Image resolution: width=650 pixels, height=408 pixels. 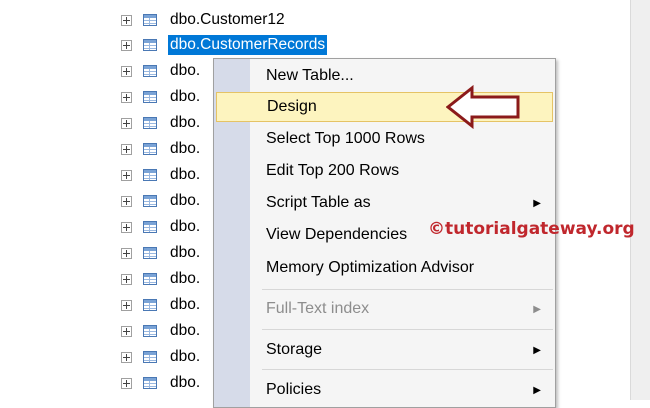 What do you see at coordinates (384, 390) in the screenshot?
I see `menu-item-policies: Policies ▶` at bounding box center [384, 390].